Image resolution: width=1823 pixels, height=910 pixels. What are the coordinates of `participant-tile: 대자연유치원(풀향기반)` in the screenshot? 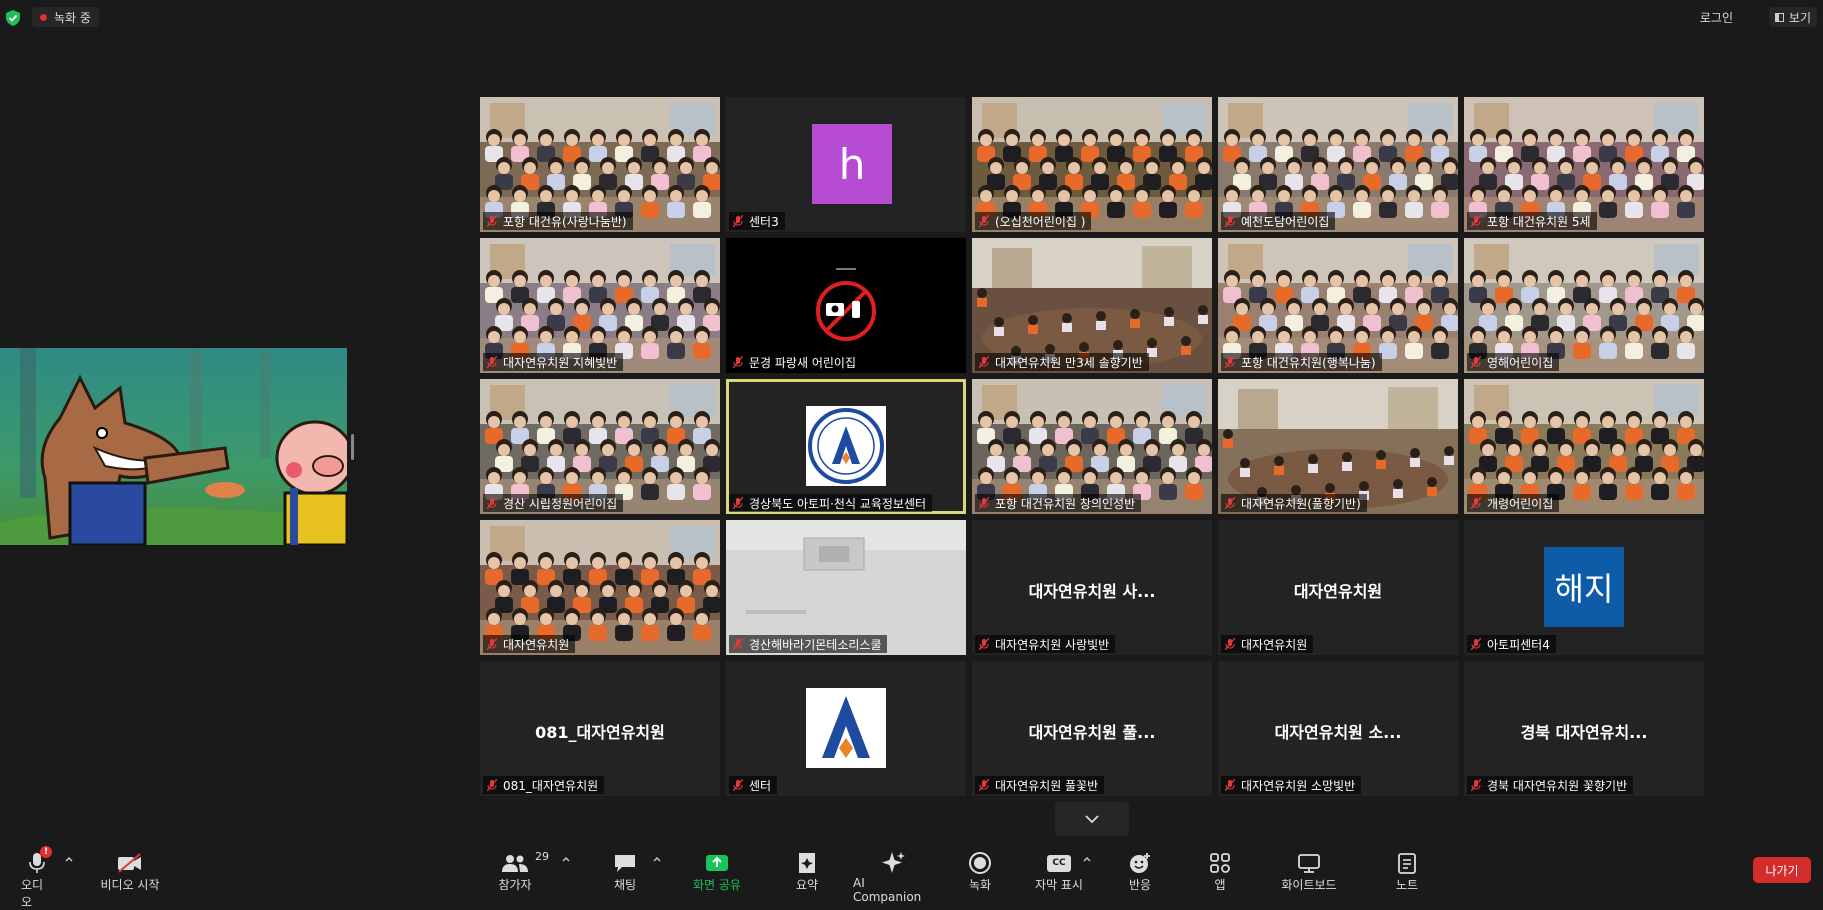 It's located at (1338, 446).